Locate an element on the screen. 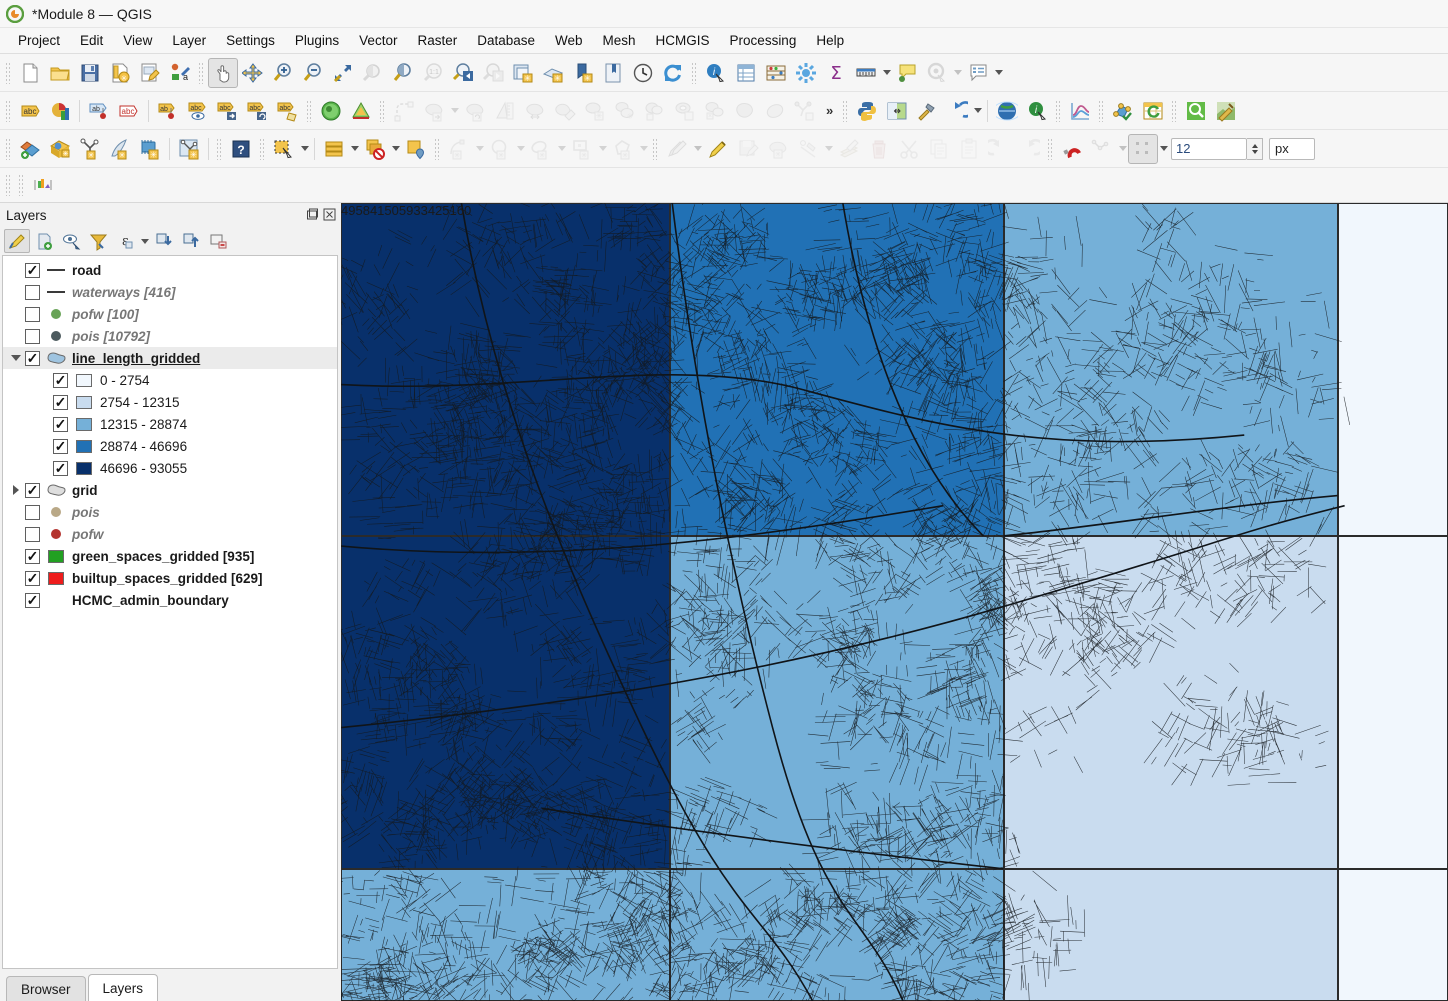 This screenshot has width=1448, height=1001. menu-settings: Settings is located at coordinates (250, 40).